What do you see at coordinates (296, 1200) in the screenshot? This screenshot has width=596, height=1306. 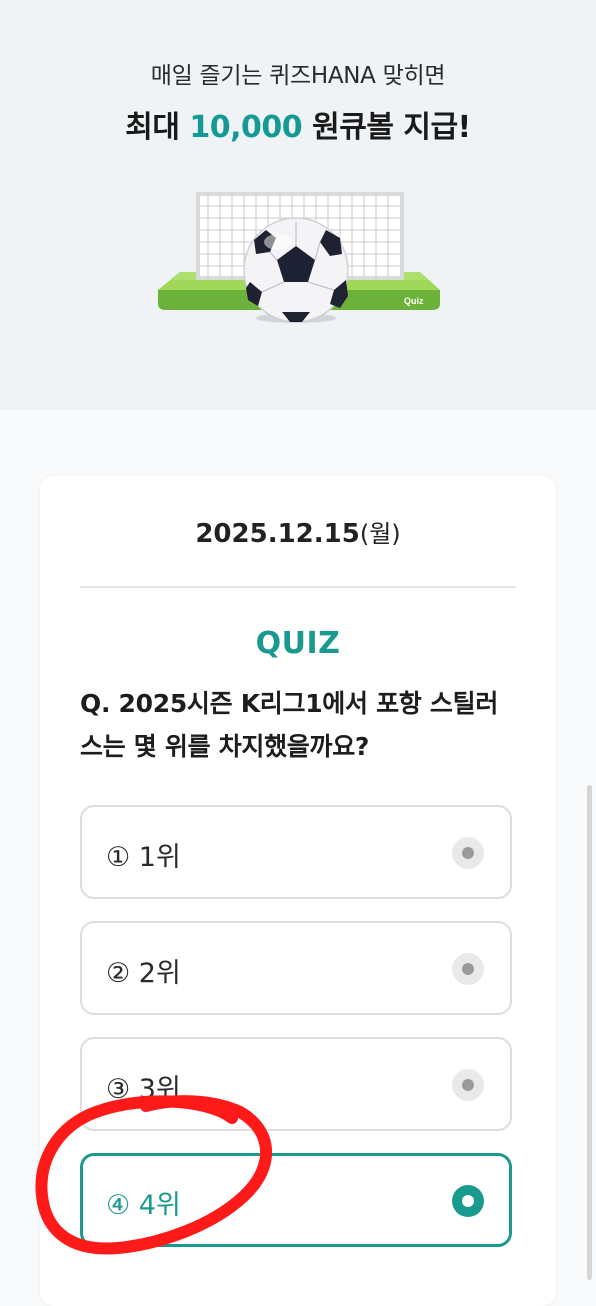 I see `answer-option-4: ④ 4위` at bounding box center [296, 1200].